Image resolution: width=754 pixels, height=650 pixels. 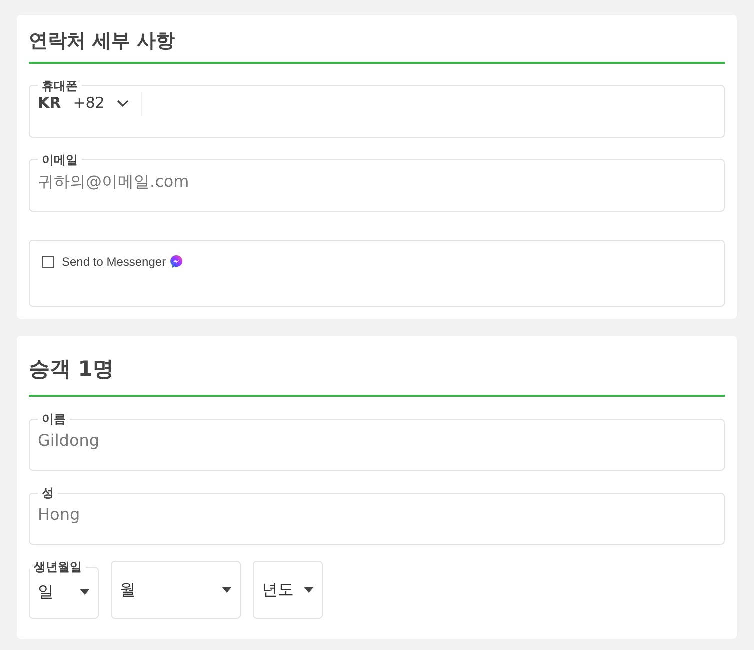 What do you see at coordinates (128, 590) in the screenshot?
I see `select-value: 월` at bounding box center [128, 590].